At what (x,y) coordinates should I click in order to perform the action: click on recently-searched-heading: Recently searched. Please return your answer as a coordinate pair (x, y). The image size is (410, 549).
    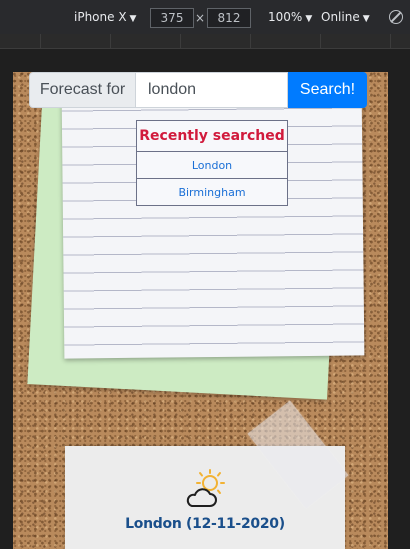
    Looking at the image, I should click on (212, 136).